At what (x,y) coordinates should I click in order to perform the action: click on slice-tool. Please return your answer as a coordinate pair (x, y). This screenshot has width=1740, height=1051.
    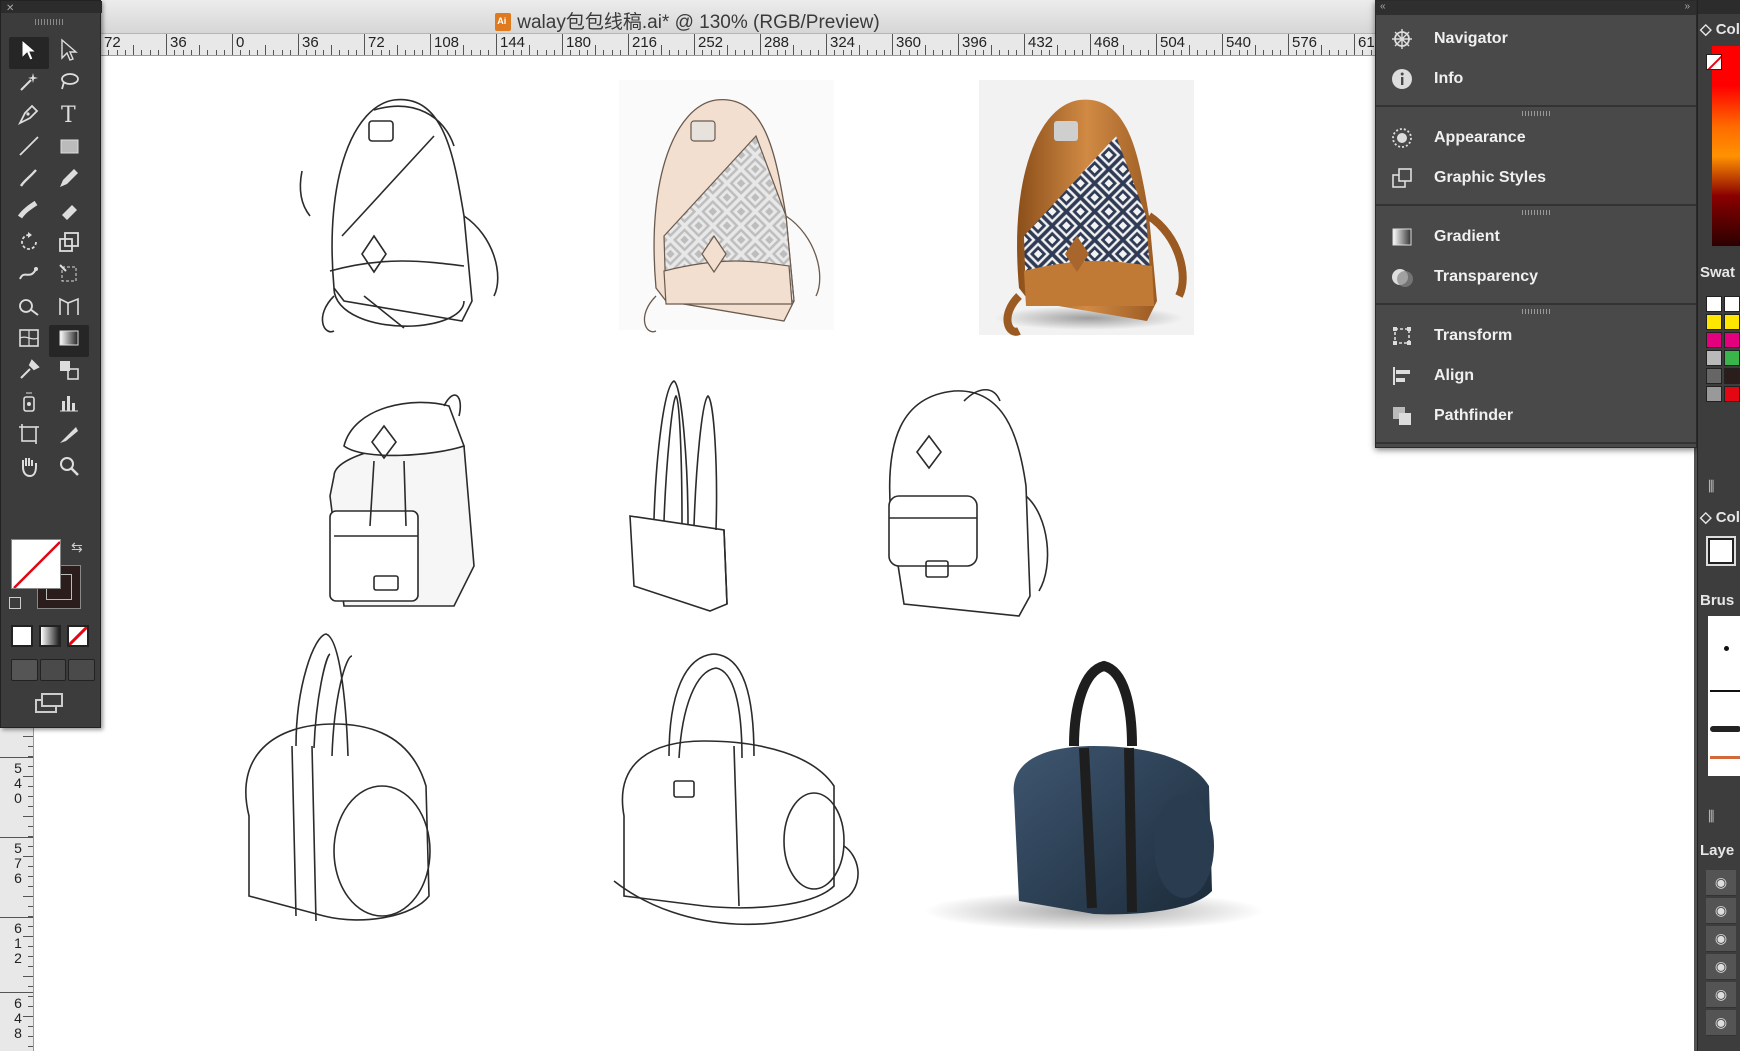
    Looking at the image, I should click on (69, 437).